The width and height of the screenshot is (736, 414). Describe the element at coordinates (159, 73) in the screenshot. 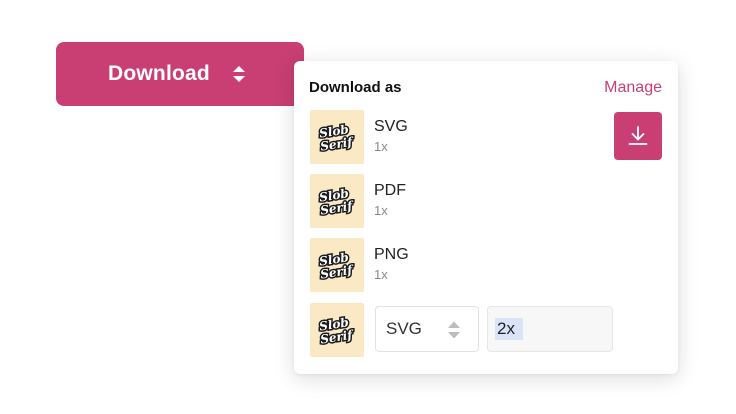

I see `download-button-label: Download` at that location.